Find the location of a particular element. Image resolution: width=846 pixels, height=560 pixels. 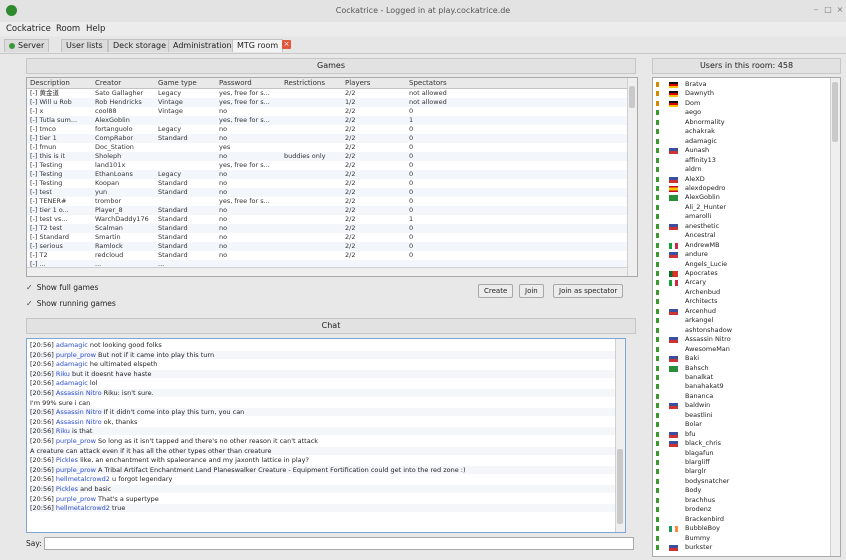

game-row: [-] tmco fortanguolo Legacy no 2/2 0 is located at coordinates (327, 129).